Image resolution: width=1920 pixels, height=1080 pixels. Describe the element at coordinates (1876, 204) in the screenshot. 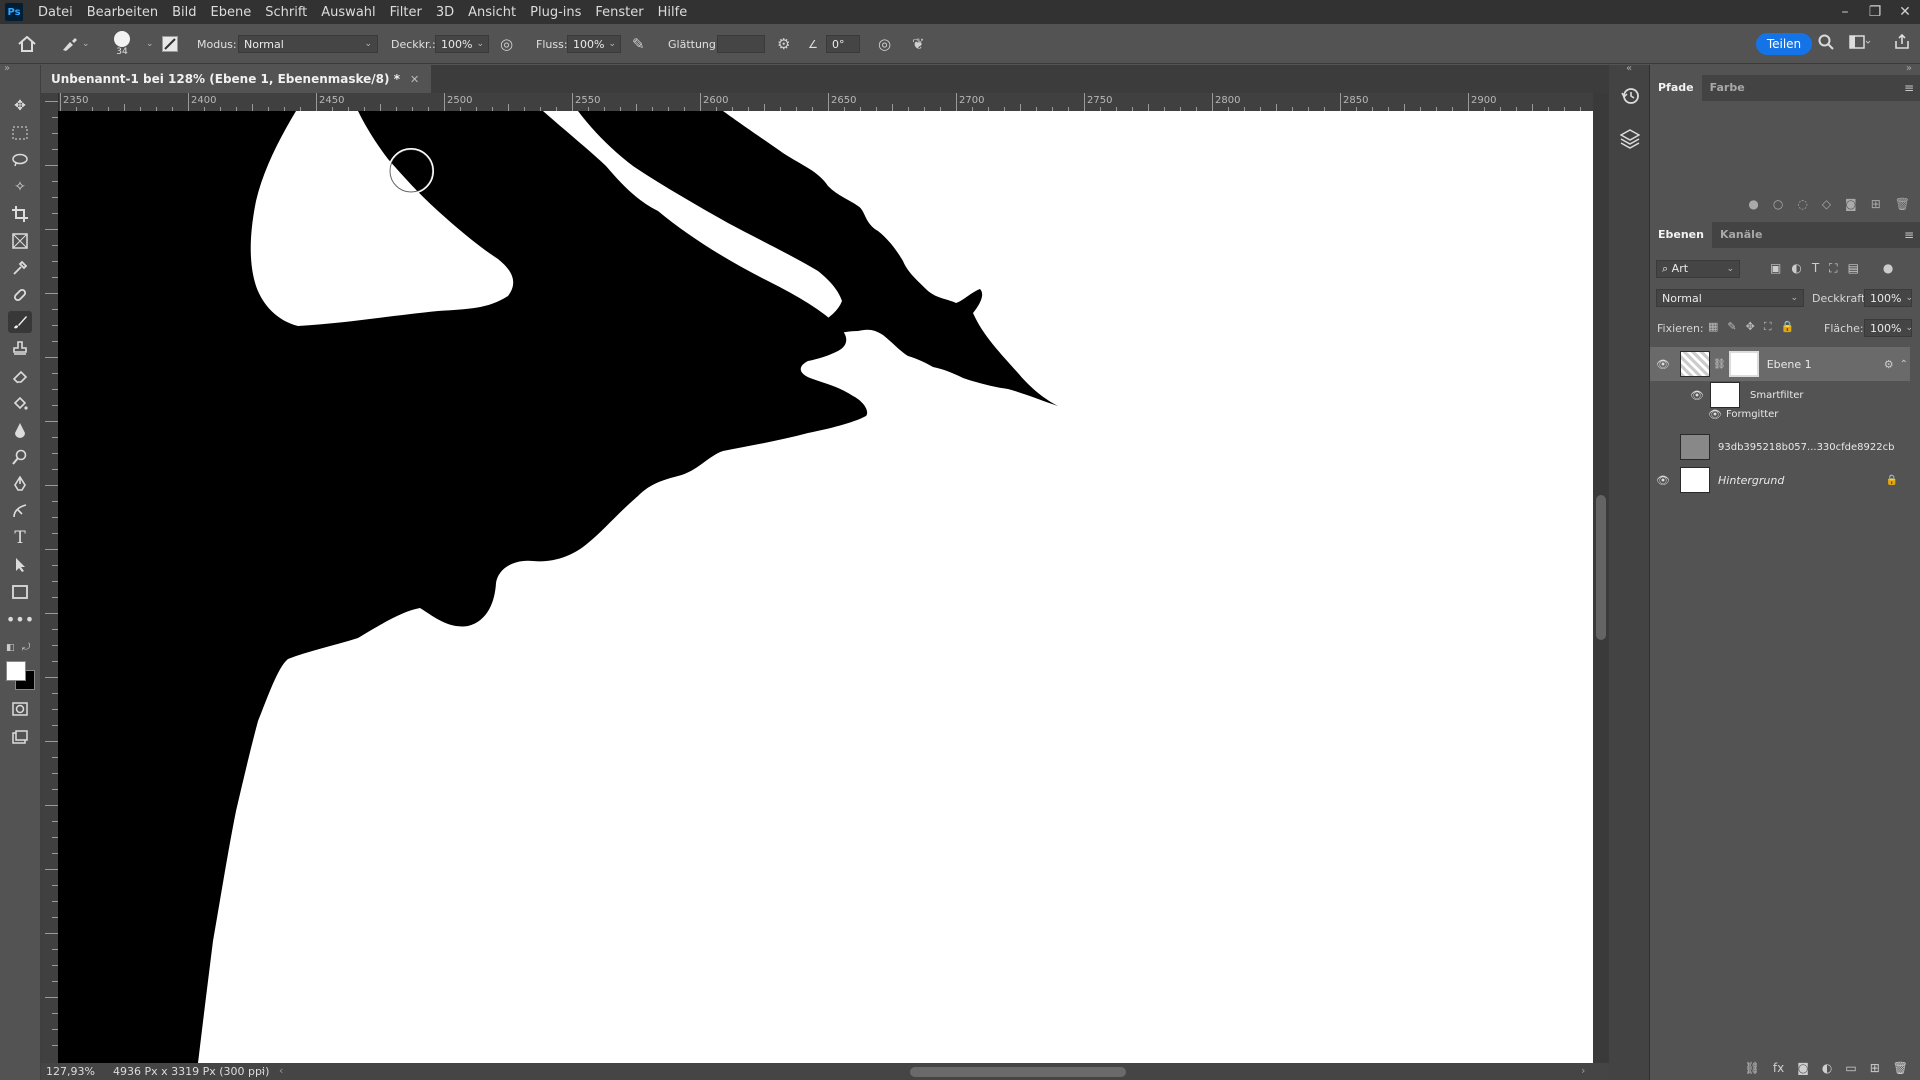

I see `new-path-icon: ⊞` at that location.